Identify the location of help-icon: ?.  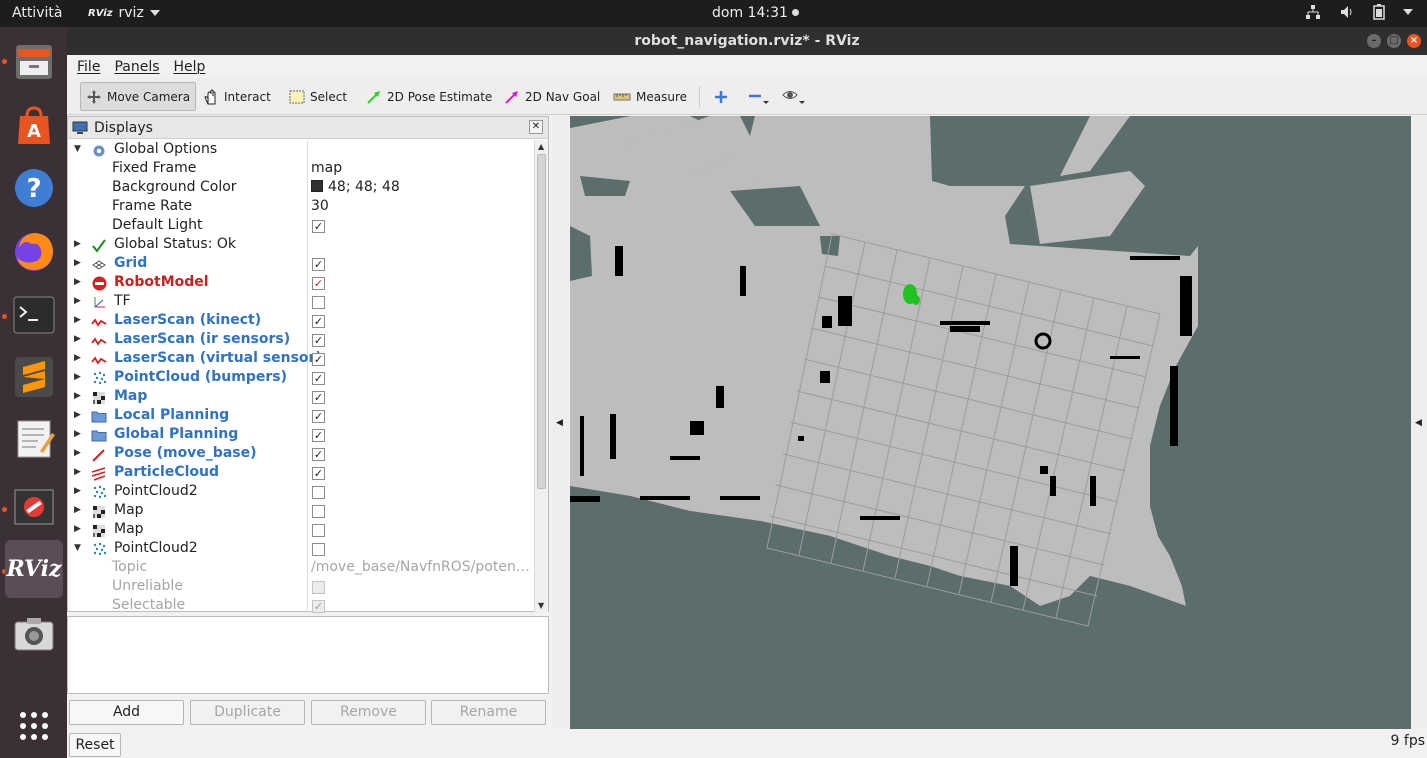
(34, 188).